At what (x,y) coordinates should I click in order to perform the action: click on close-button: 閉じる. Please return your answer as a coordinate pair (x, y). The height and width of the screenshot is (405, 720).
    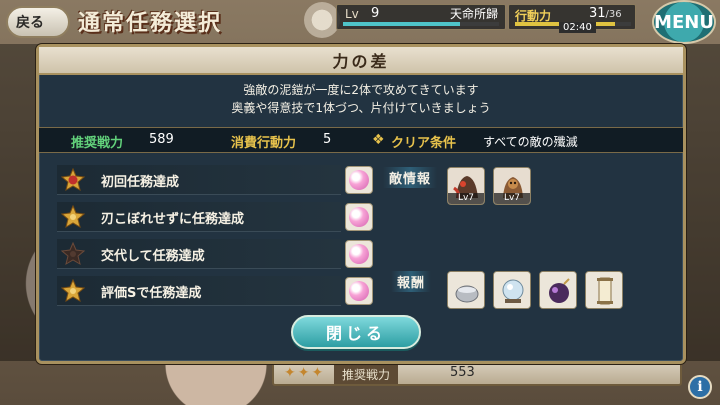
    Looking at the image, I should click on (356, 332).